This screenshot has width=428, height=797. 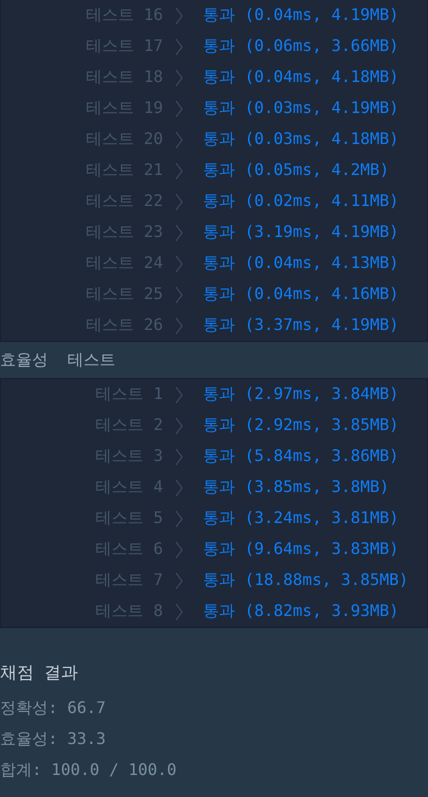 I want to click on test-result: 통과 (5.84ms, 3.86MB), so click(x=301, y=456).